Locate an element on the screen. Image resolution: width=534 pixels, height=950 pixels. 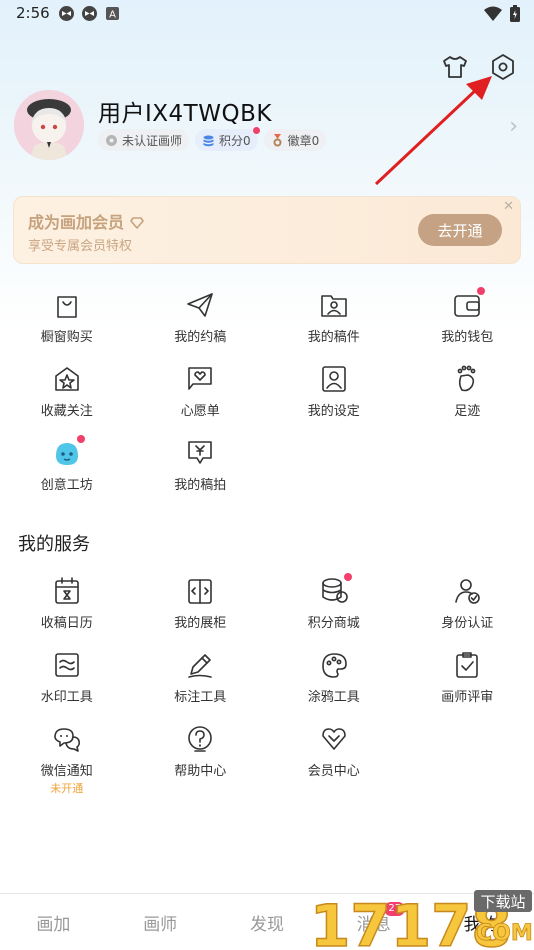
a-box-icon: A is located at coordinates (112, 13).